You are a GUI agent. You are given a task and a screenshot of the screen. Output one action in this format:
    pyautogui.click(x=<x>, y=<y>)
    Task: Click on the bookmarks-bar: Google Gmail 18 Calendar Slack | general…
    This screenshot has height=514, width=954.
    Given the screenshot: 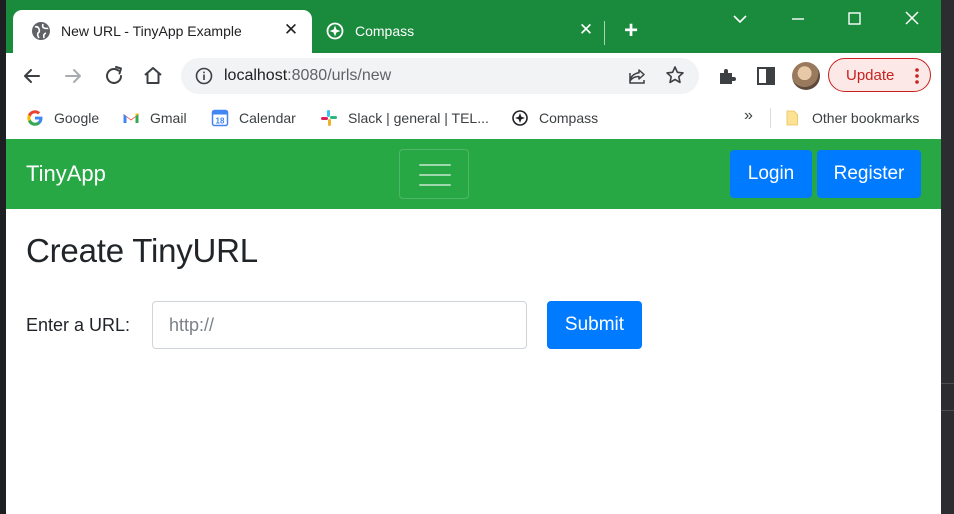 What is the action you would take?
    pyautogui.click(x=473, y=118)
    